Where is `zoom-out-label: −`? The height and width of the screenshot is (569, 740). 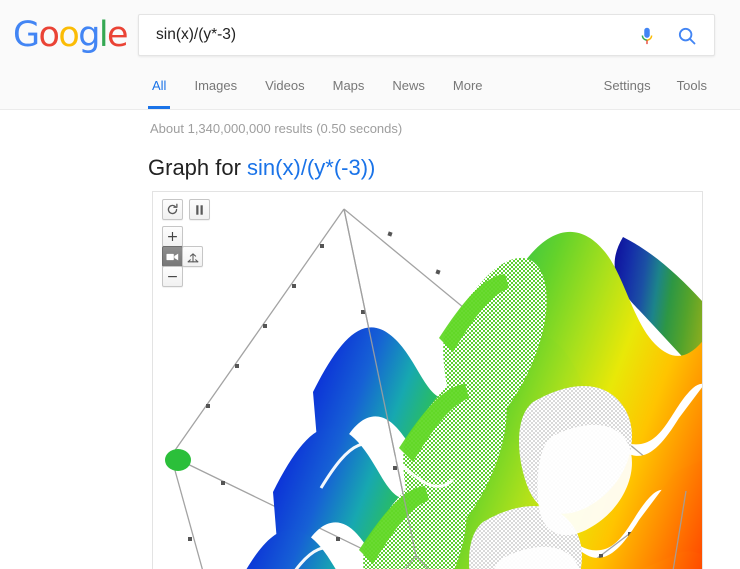 zoom-out-label: − is located at coordinates (172, 276).